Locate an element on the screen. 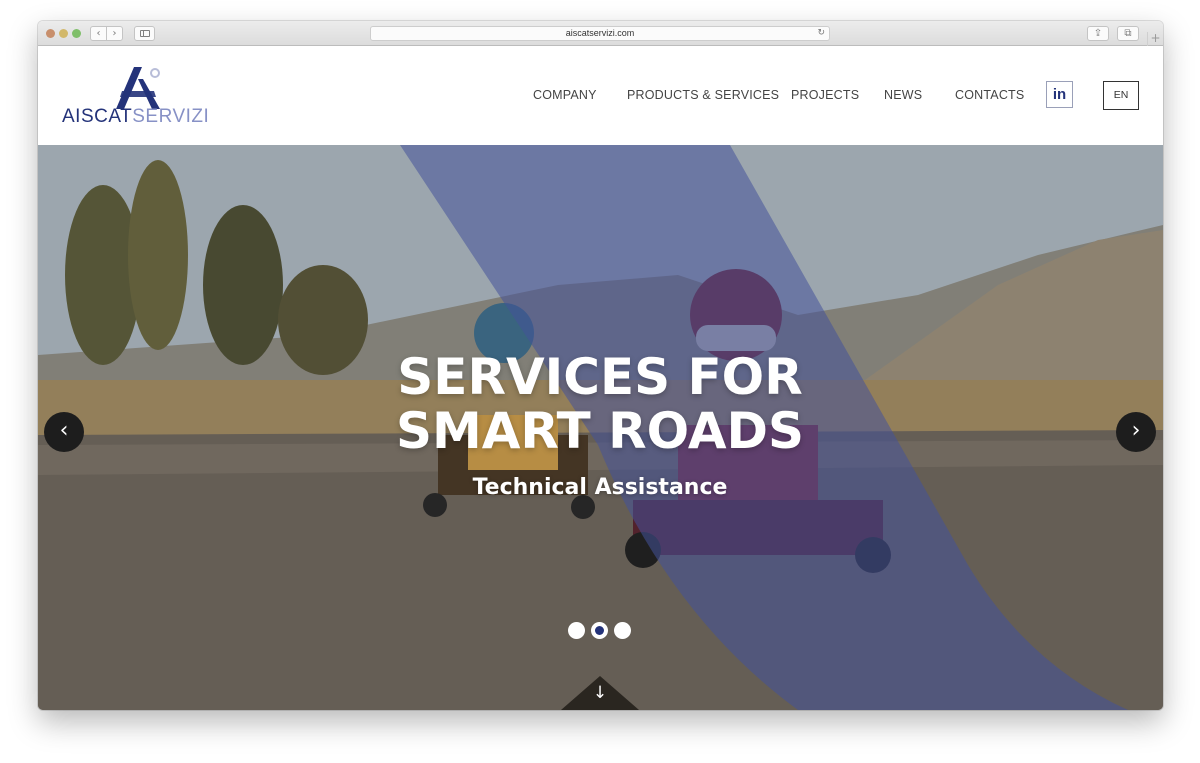 This screenshot has width=1200, height=763. sidebar-icon is located at coordinates (145, 33).